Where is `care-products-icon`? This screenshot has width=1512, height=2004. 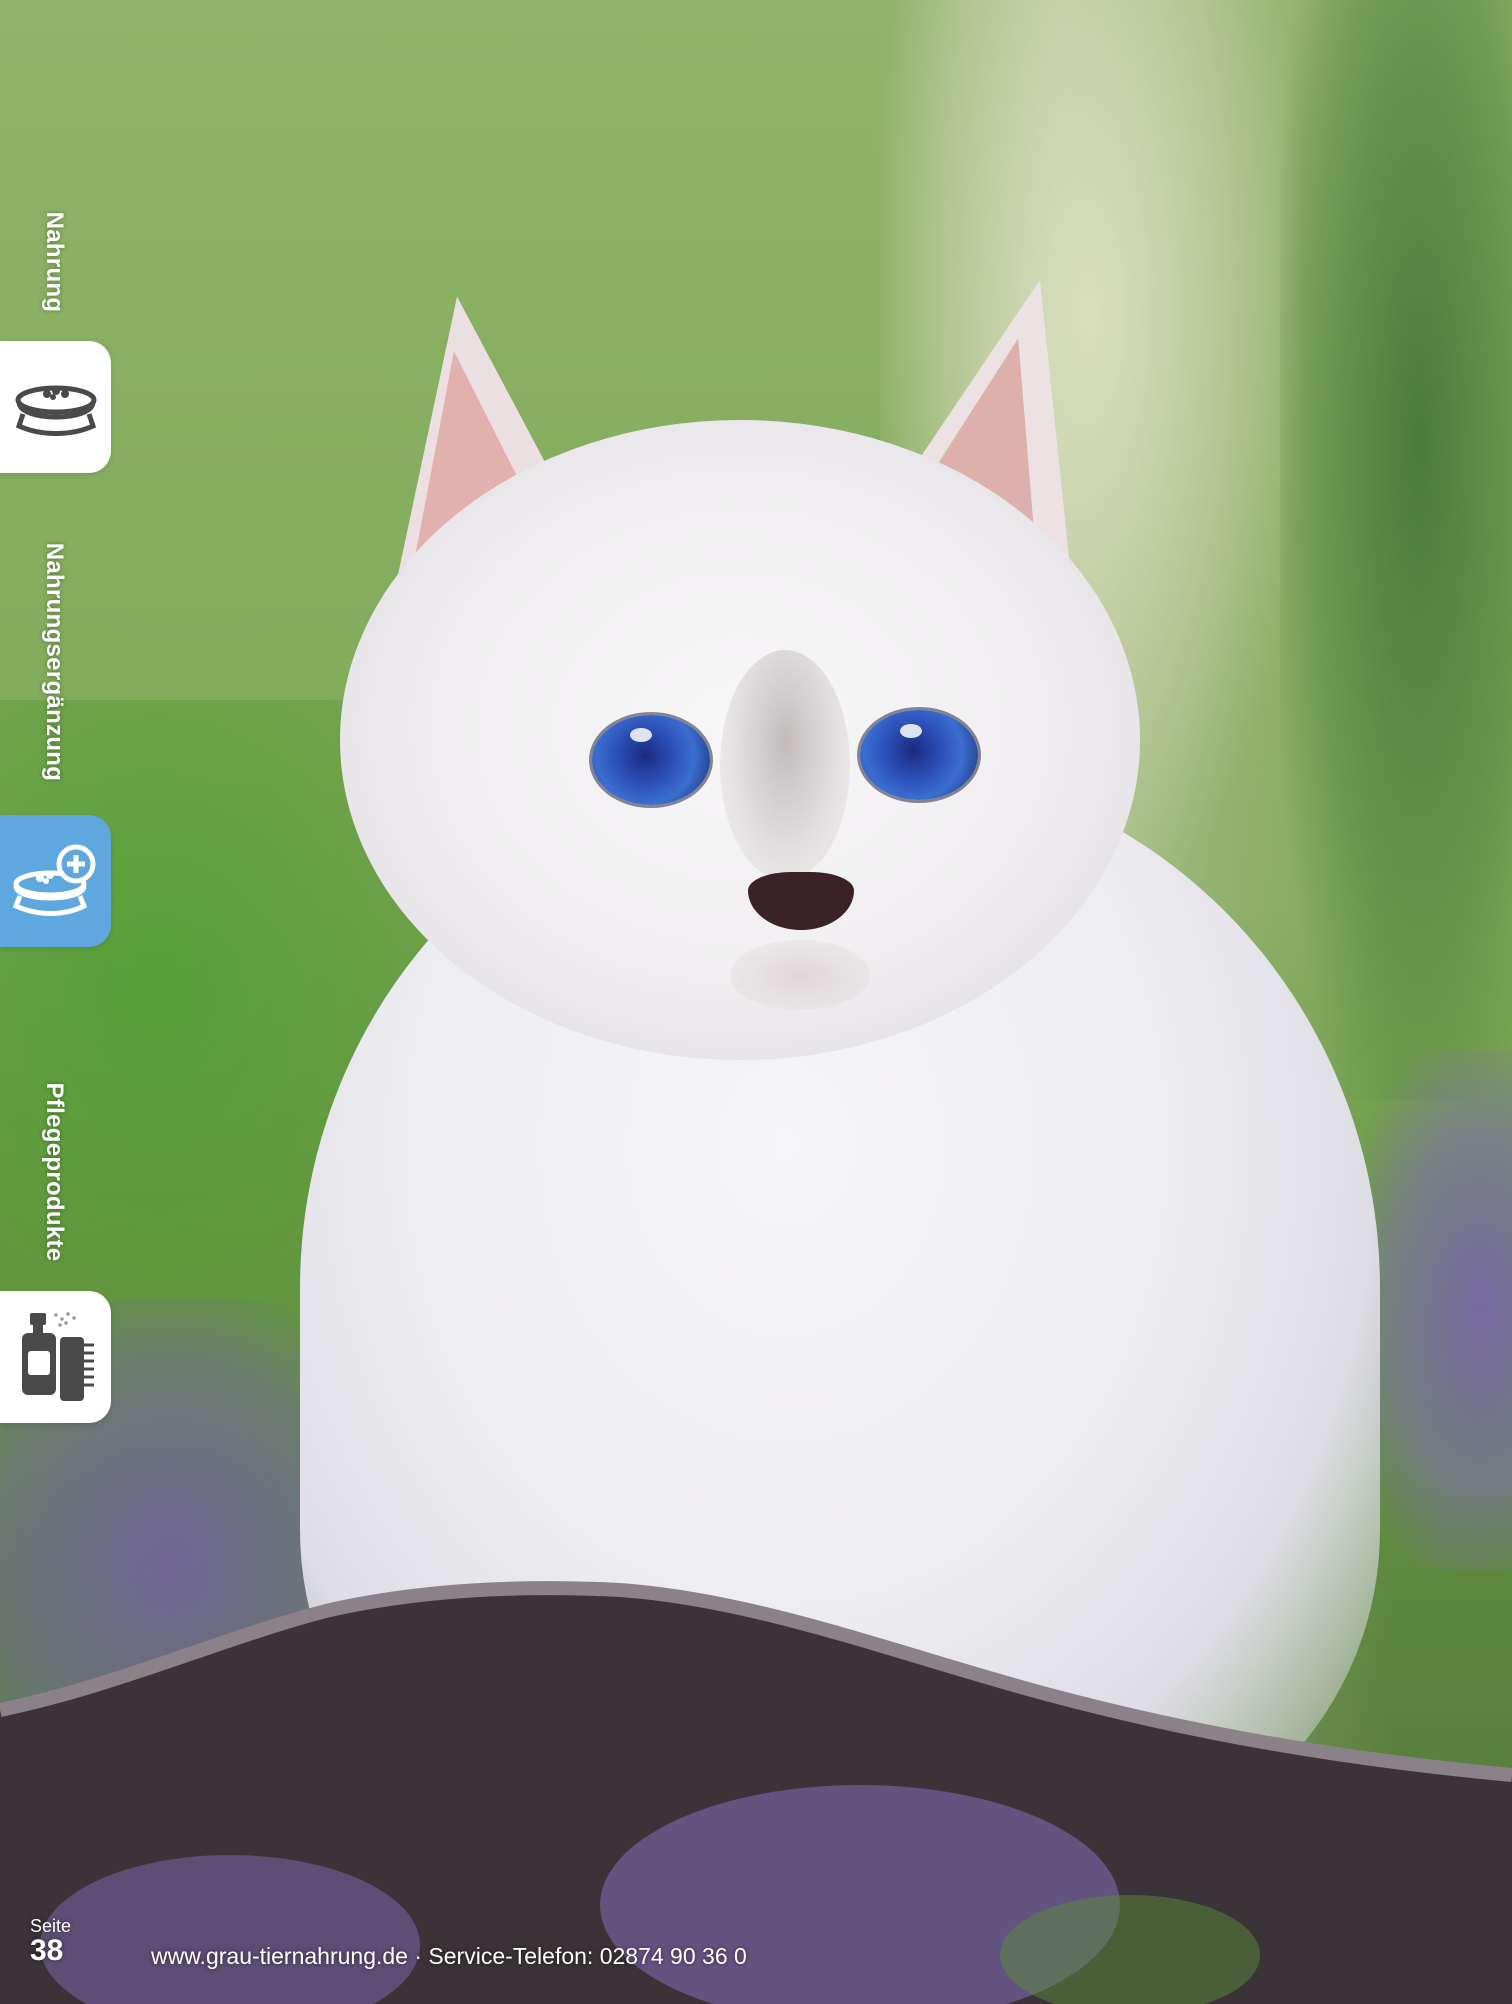
care-products-icon is located at coordinates (57, 1356).